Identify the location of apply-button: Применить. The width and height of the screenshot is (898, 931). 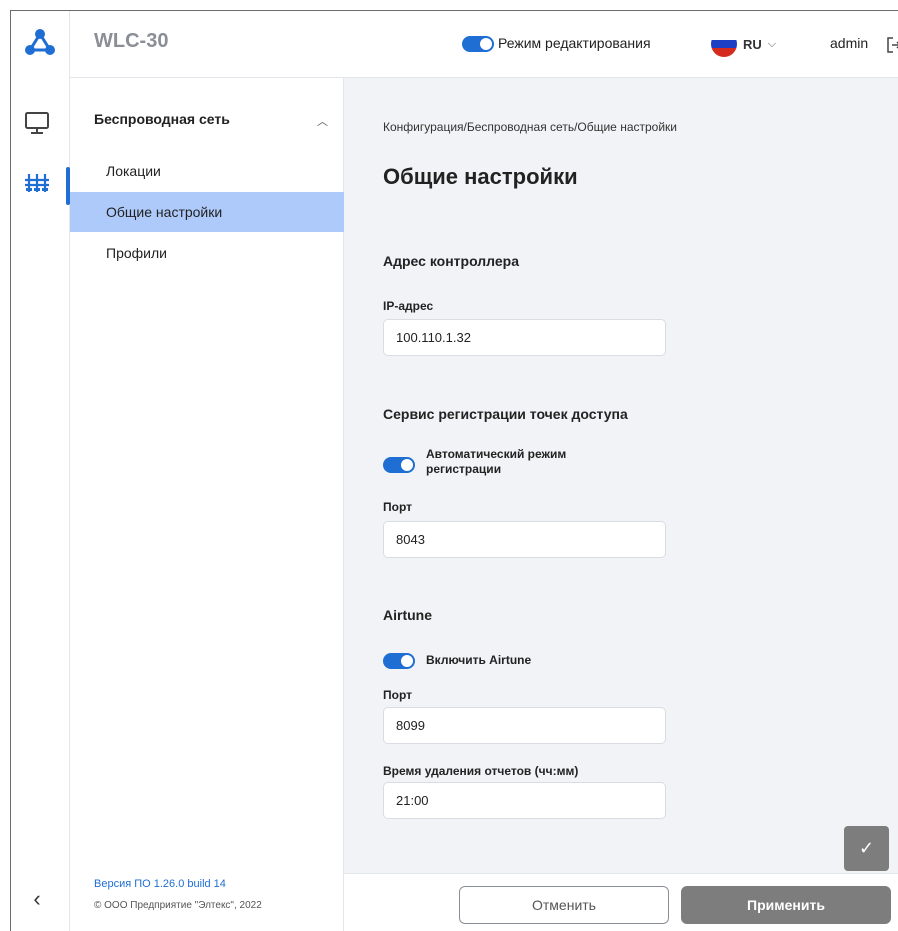
(786, 905).